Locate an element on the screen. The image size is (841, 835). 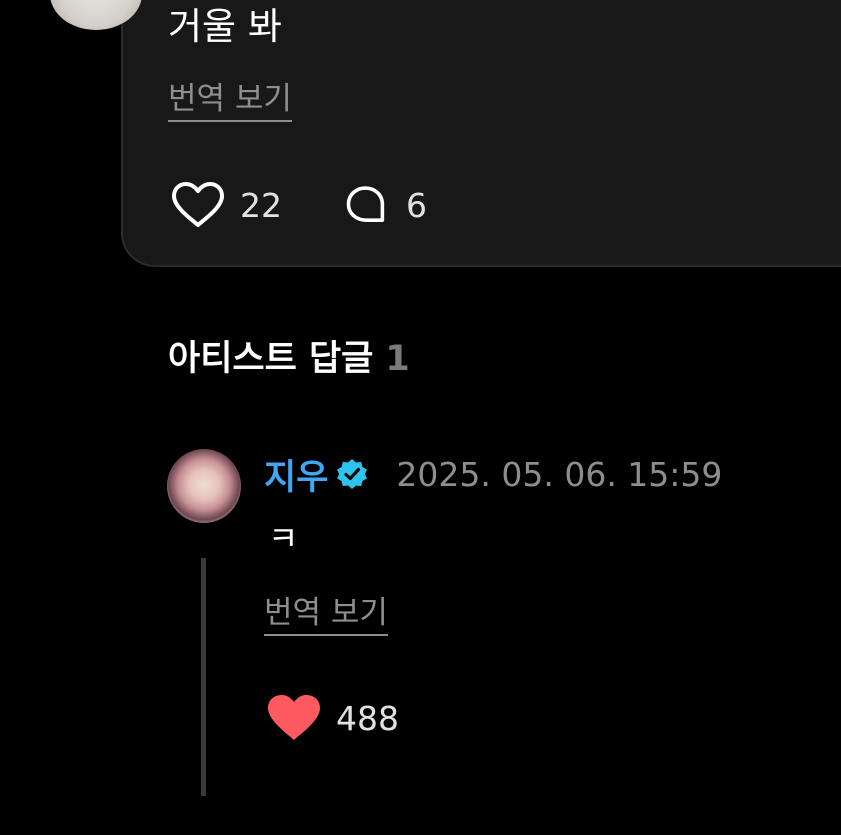
heart-outline-icon is located at coordinates (198, 205).